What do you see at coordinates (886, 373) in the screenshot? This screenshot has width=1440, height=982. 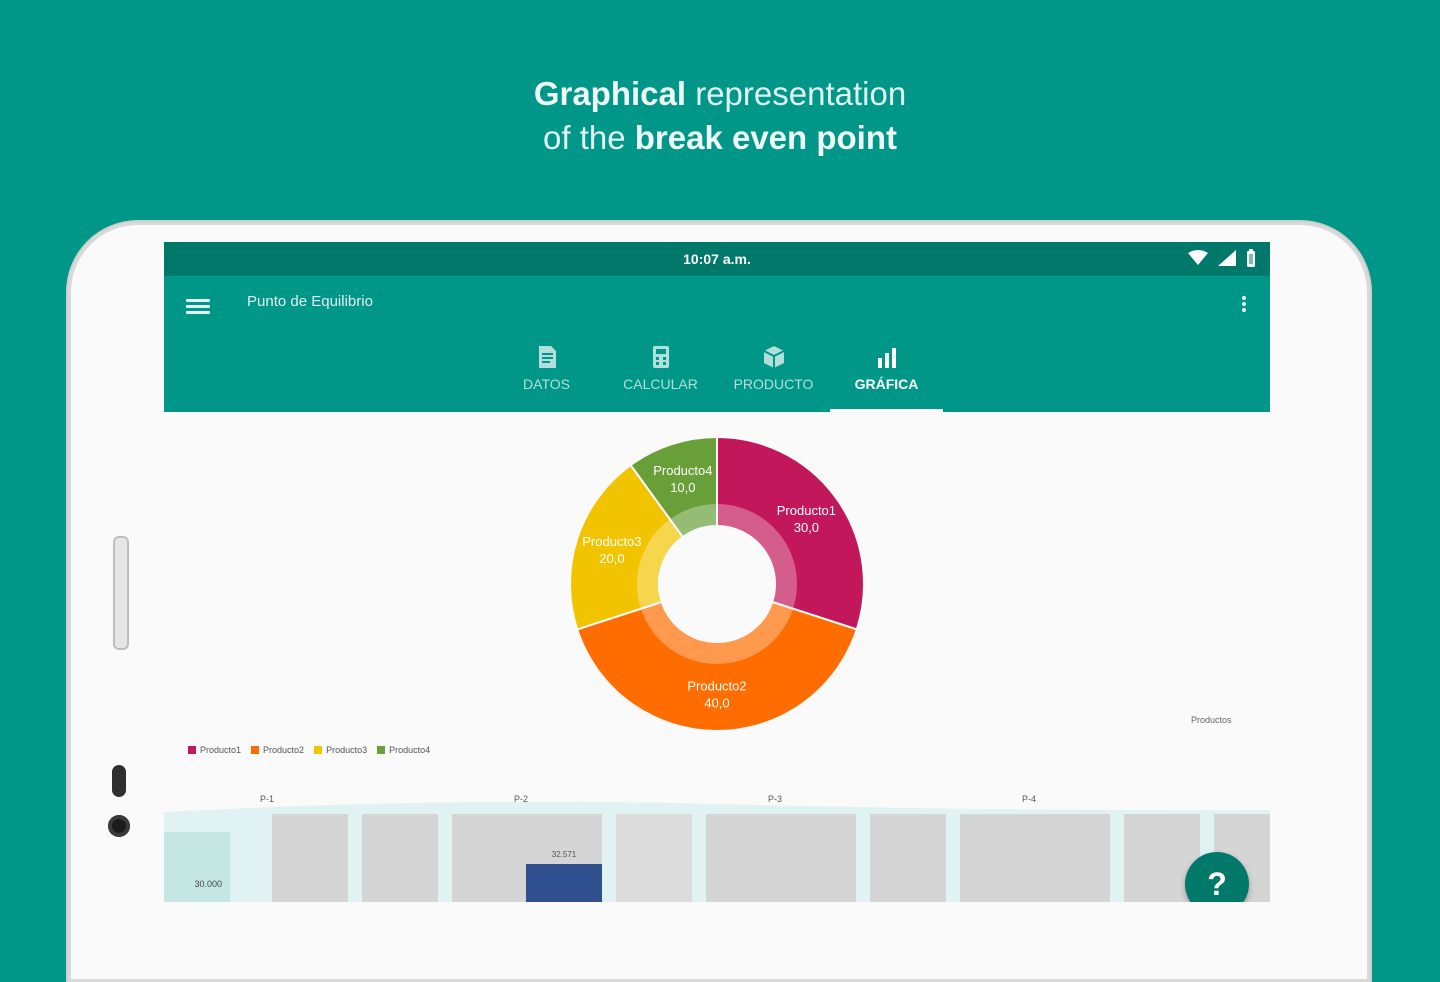 I see `tab-grafica: GRÁFICA` at bounding box center [886, 373].